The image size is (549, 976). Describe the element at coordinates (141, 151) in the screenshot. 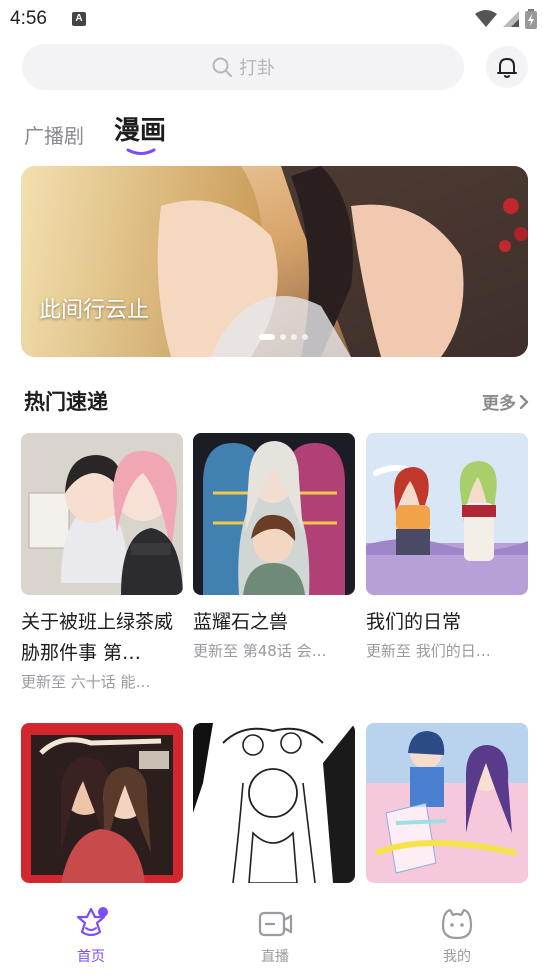

I see `active-tab-indicator` at that location.